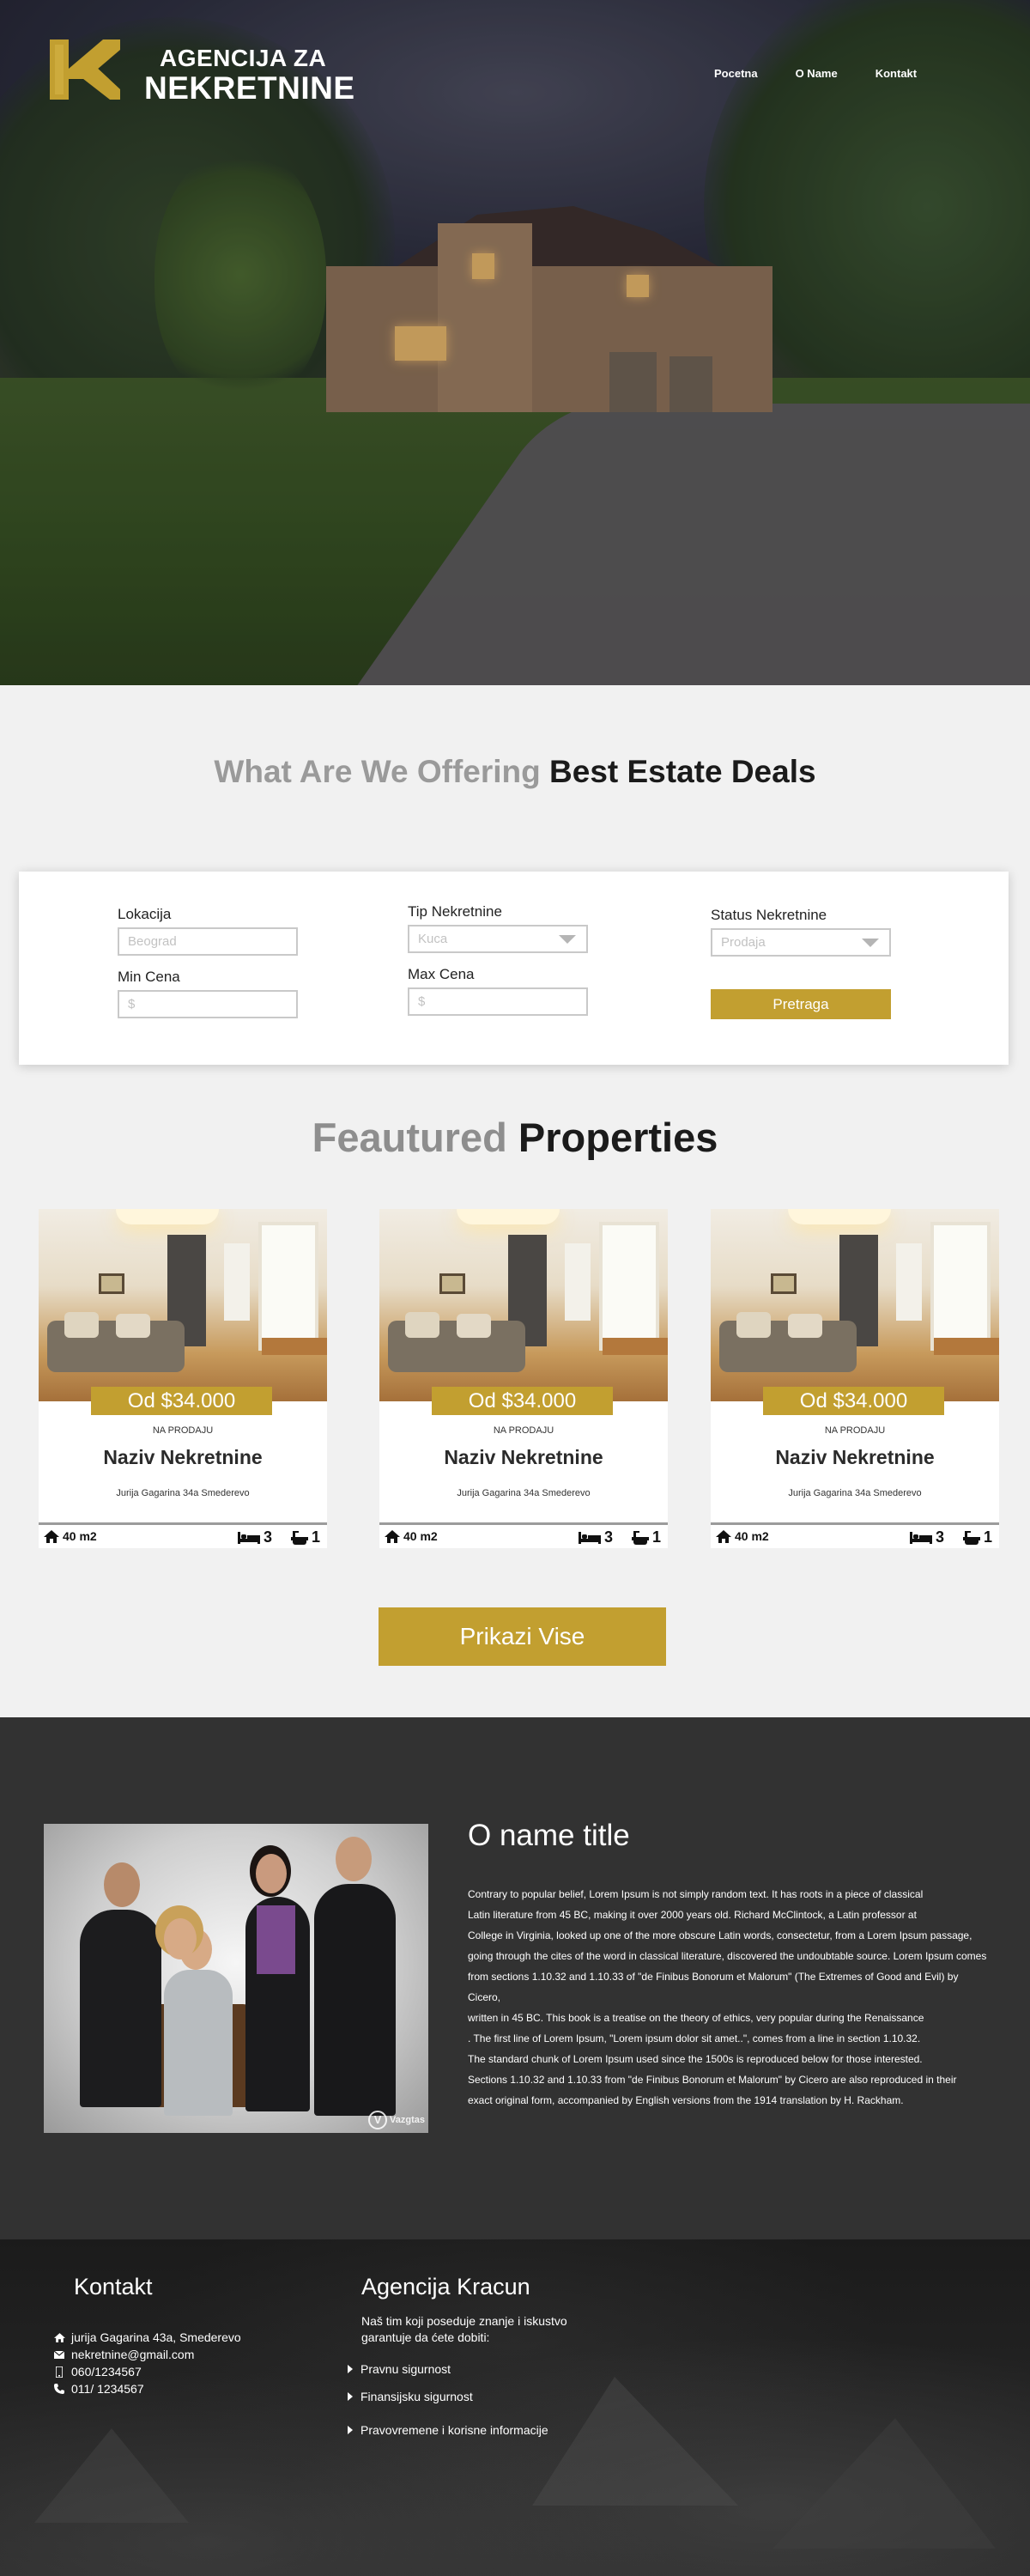  Describe the element at coordinates (515, 1137) in the screenshot. I see `featured-title: Feautured Properties` at that location.